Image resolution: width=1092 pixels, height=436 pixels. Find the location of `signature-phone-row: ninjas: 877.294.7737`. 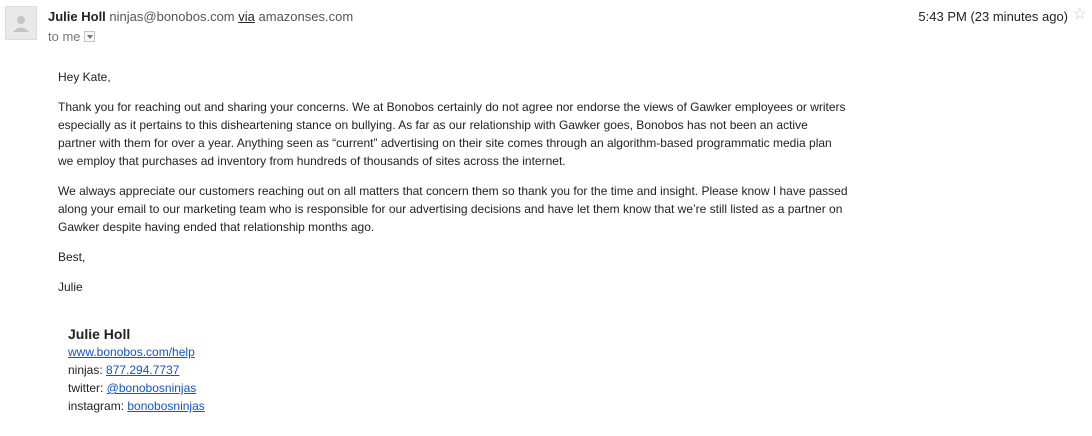

signature-phone-row: ninjas: 877.294.7737 is located at coordinates (136, 370).